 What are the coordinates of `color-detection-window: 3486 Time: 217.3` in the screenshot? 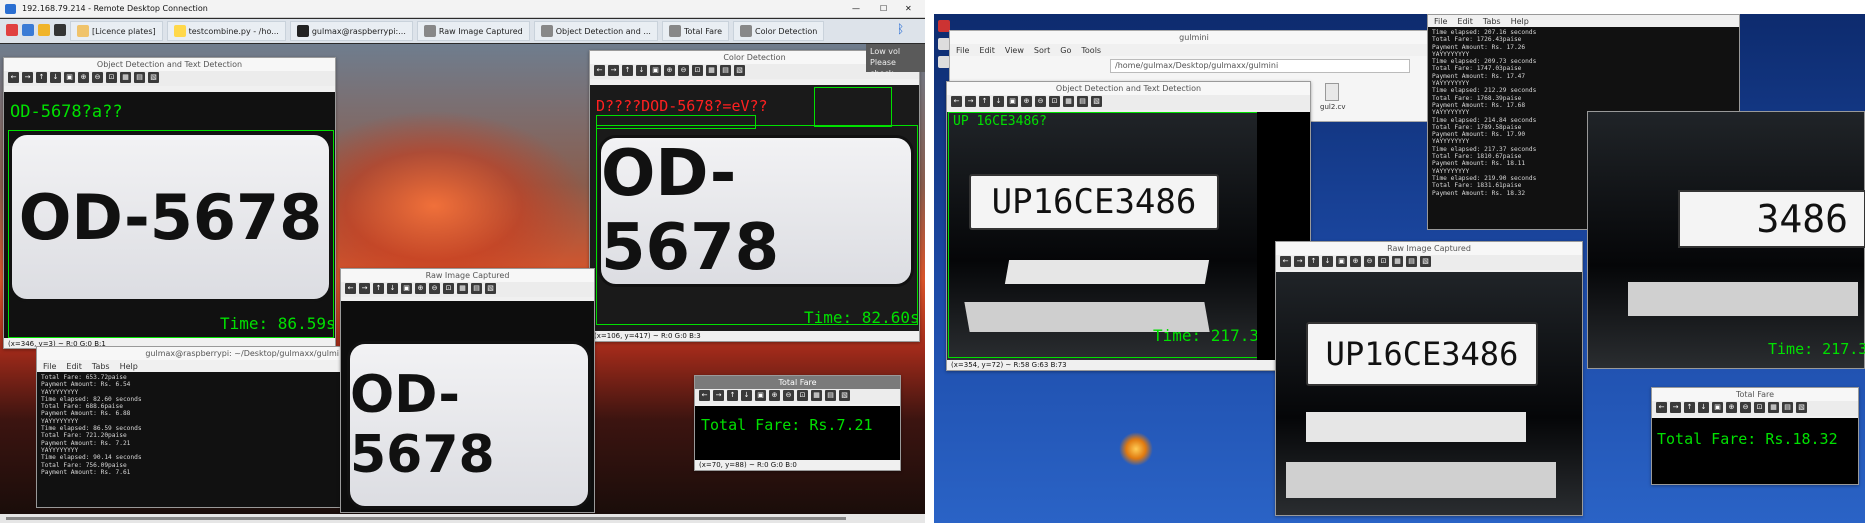 It's located at (1726, 240).